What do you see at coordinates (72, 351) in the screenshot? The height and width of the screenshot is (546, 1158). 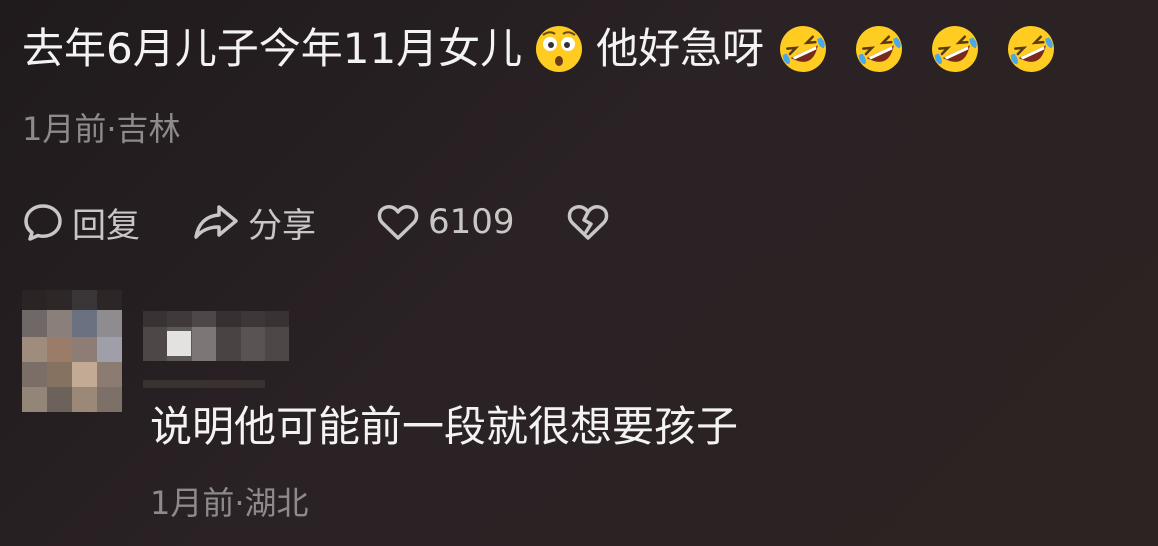 I see `avatar` at bounding box center [72, 351].